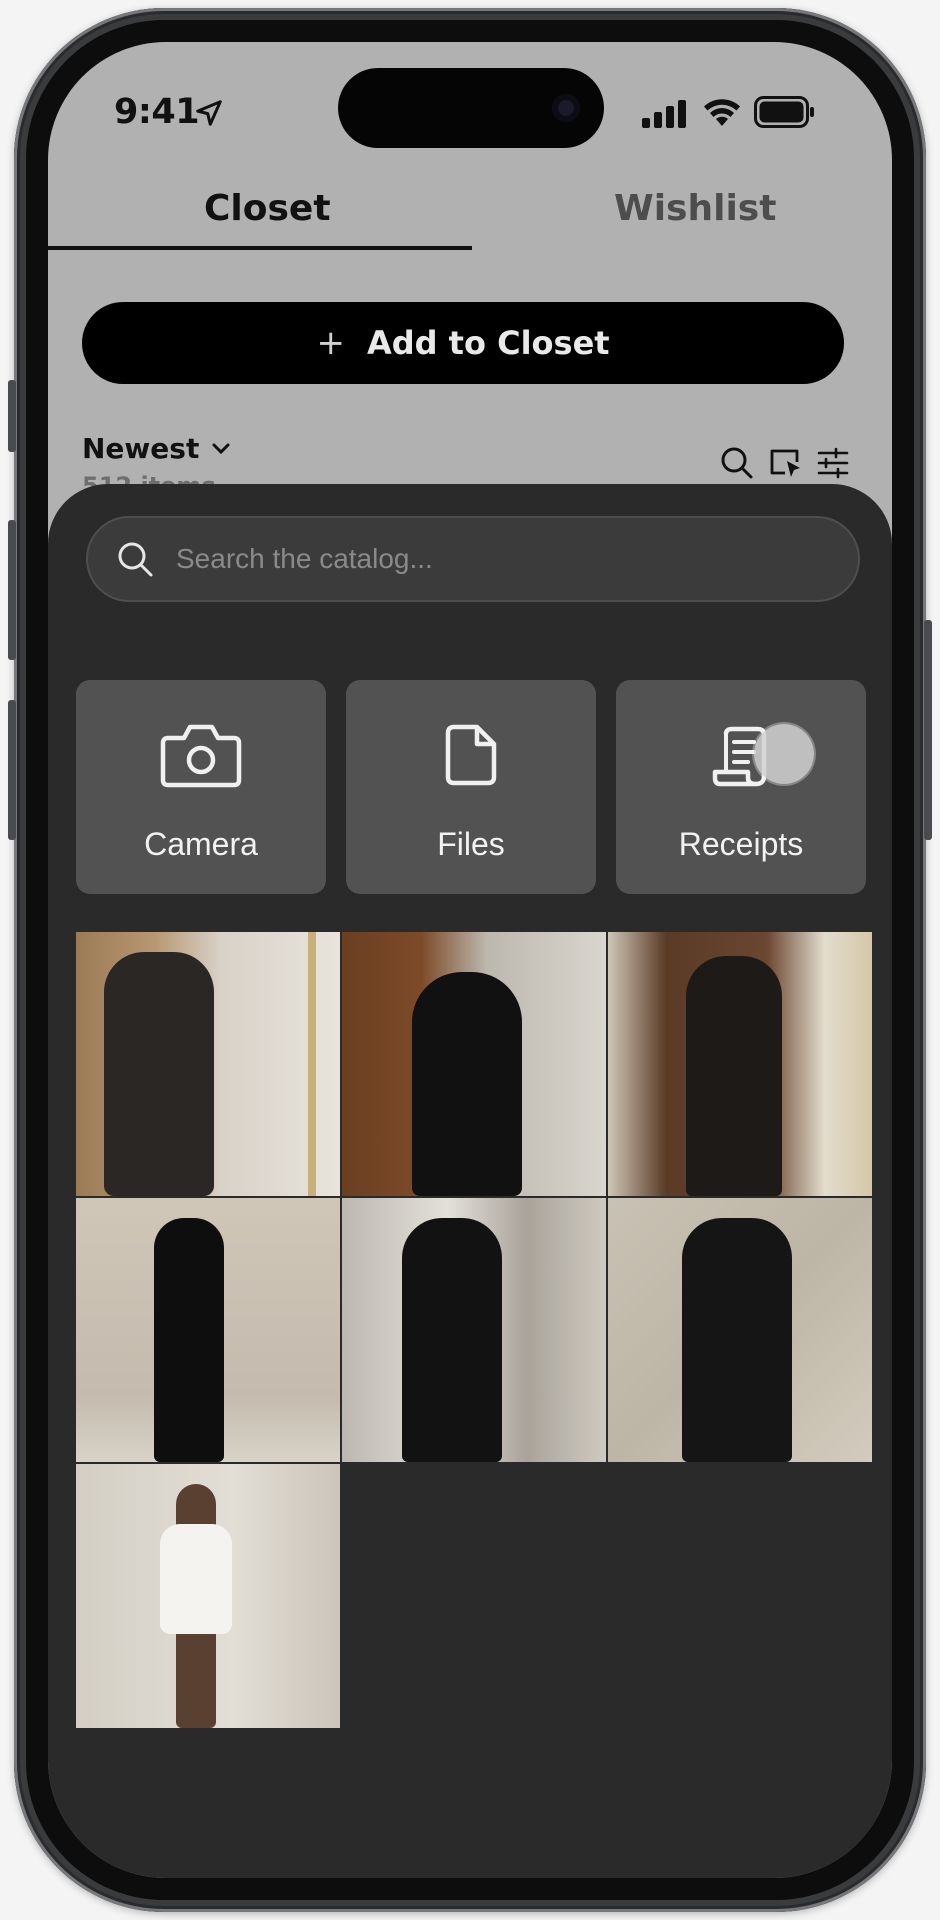  Describe the element at coordinates (784, 112) in the screenshot. I see `battery-icon` at that location.